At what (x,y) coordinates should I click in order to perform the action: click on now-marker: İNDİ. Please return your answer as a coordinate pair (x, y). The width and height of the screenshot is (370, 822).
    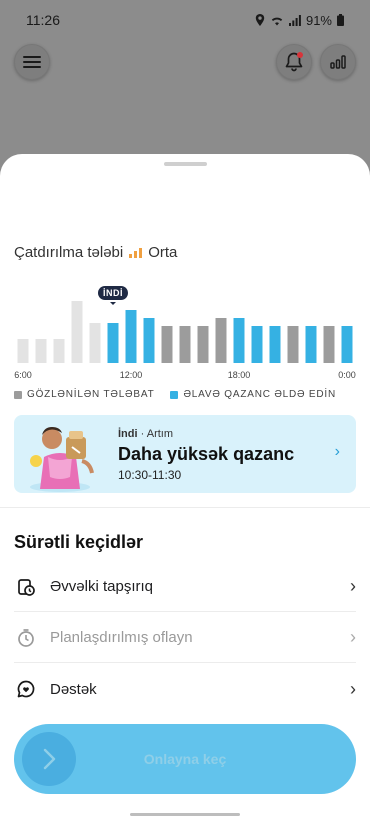
    Looking at the image, I should click on (113, 293).